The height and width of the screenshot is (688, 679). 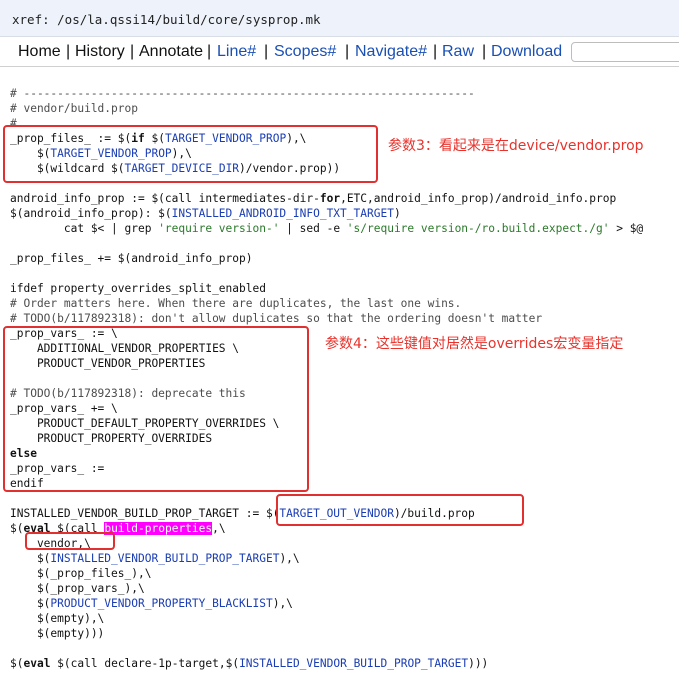 I want to click on code-line: $(empty))), so click(x=57, y=633).